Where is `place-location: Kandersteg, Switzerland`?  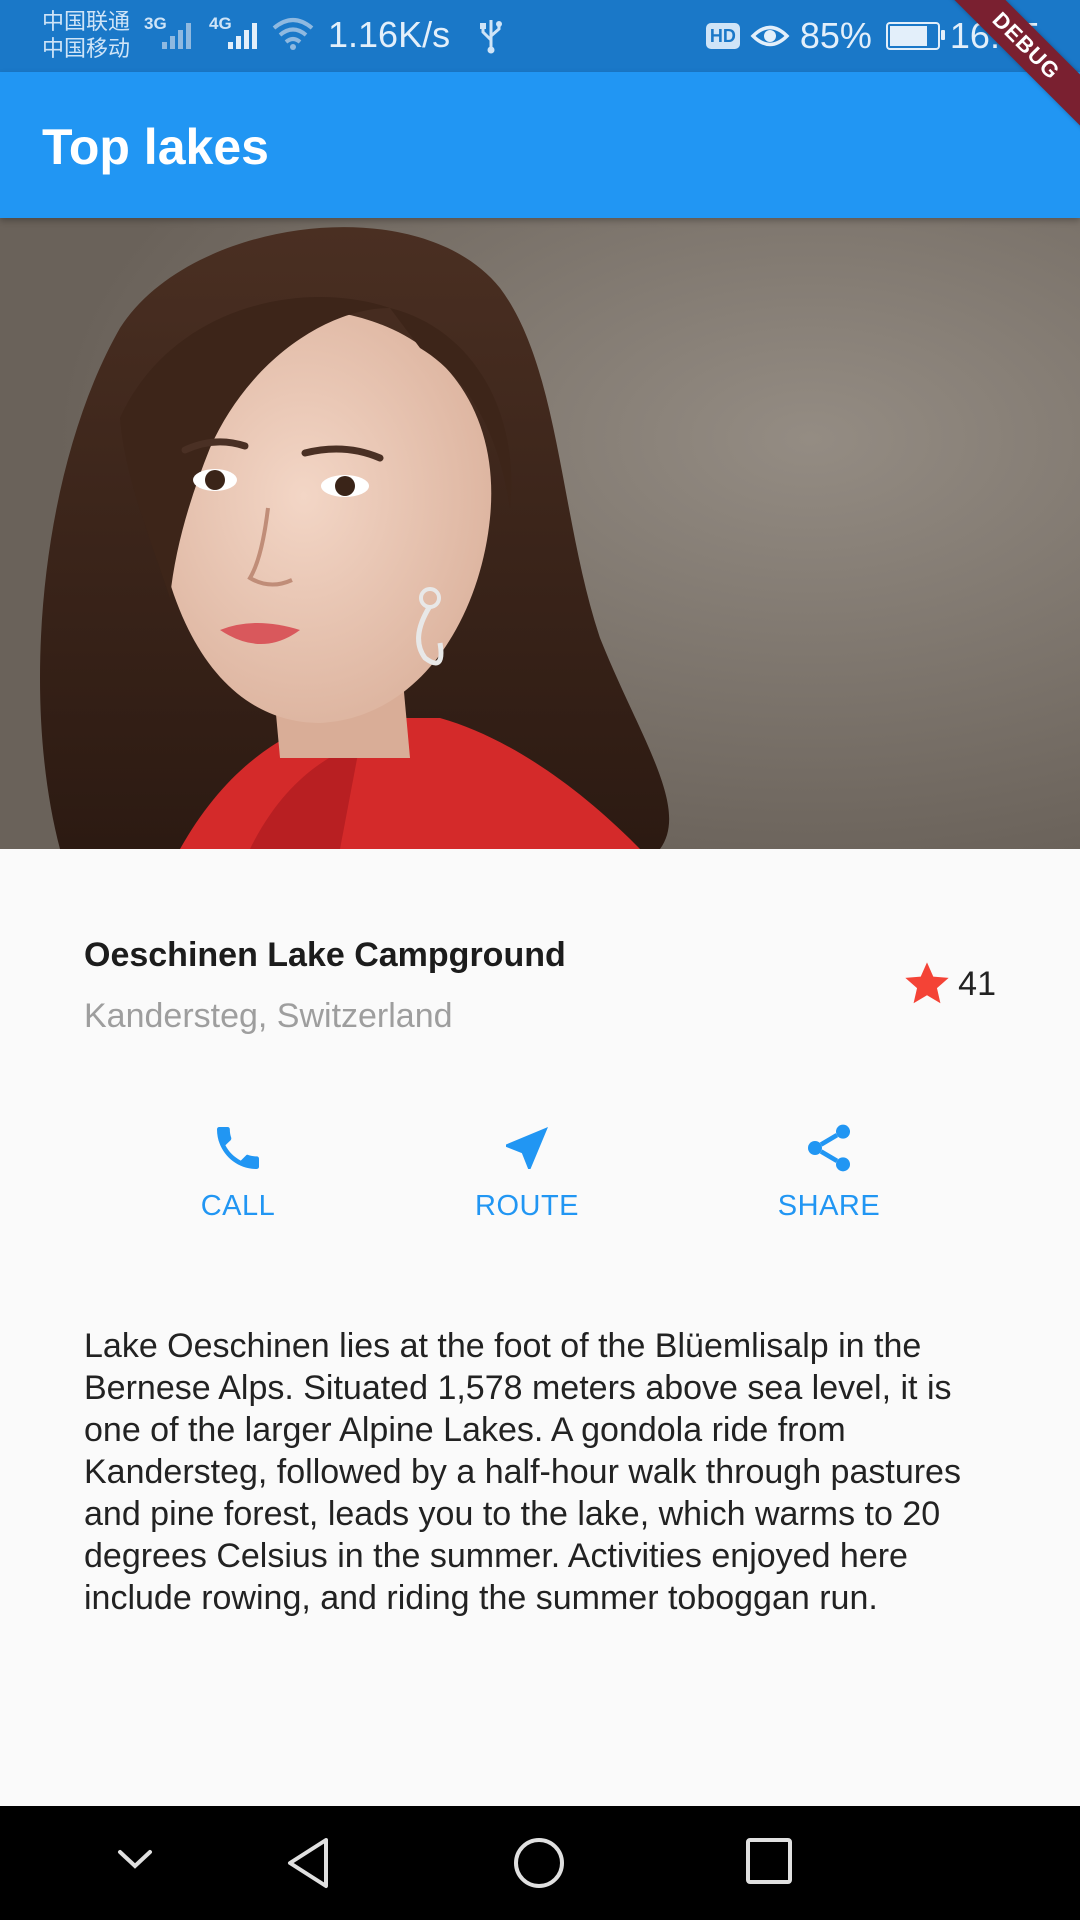
place-location: Kandersteg, Switzerland is located at coordinates (268, 1016).